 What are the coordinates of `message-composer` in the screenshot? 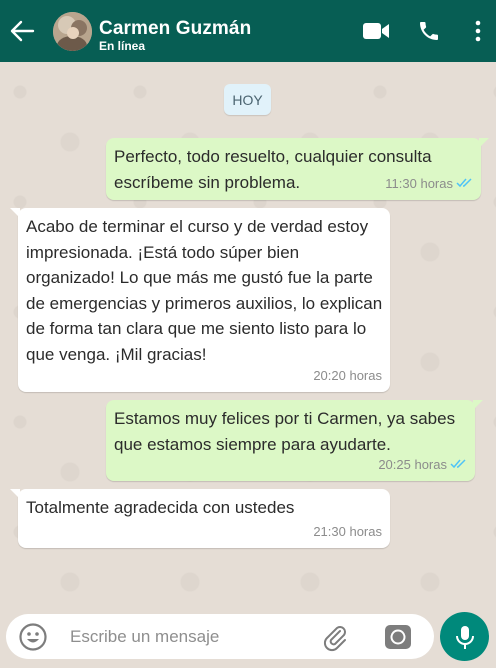 It's located at (220, 636).